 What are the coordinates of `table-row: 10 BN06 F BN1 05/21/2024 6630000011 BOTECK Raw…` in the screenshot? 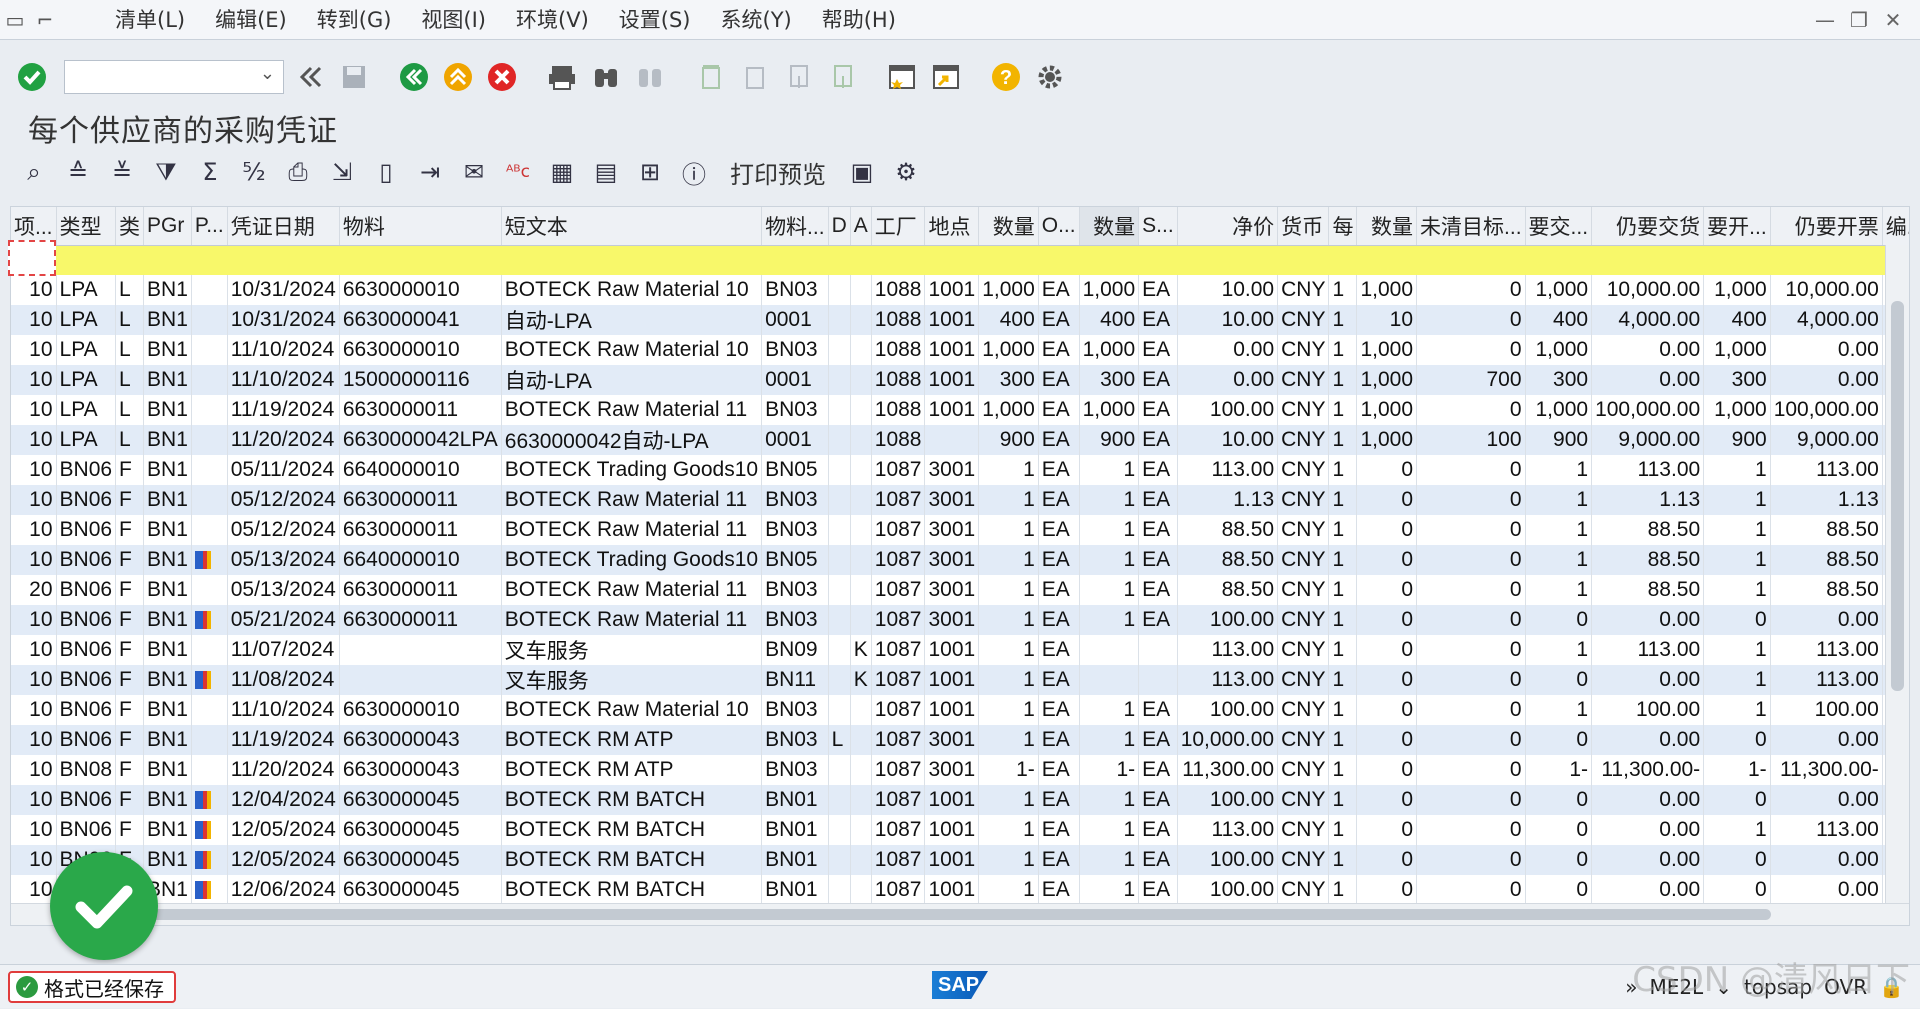 It's located at (960, 620).